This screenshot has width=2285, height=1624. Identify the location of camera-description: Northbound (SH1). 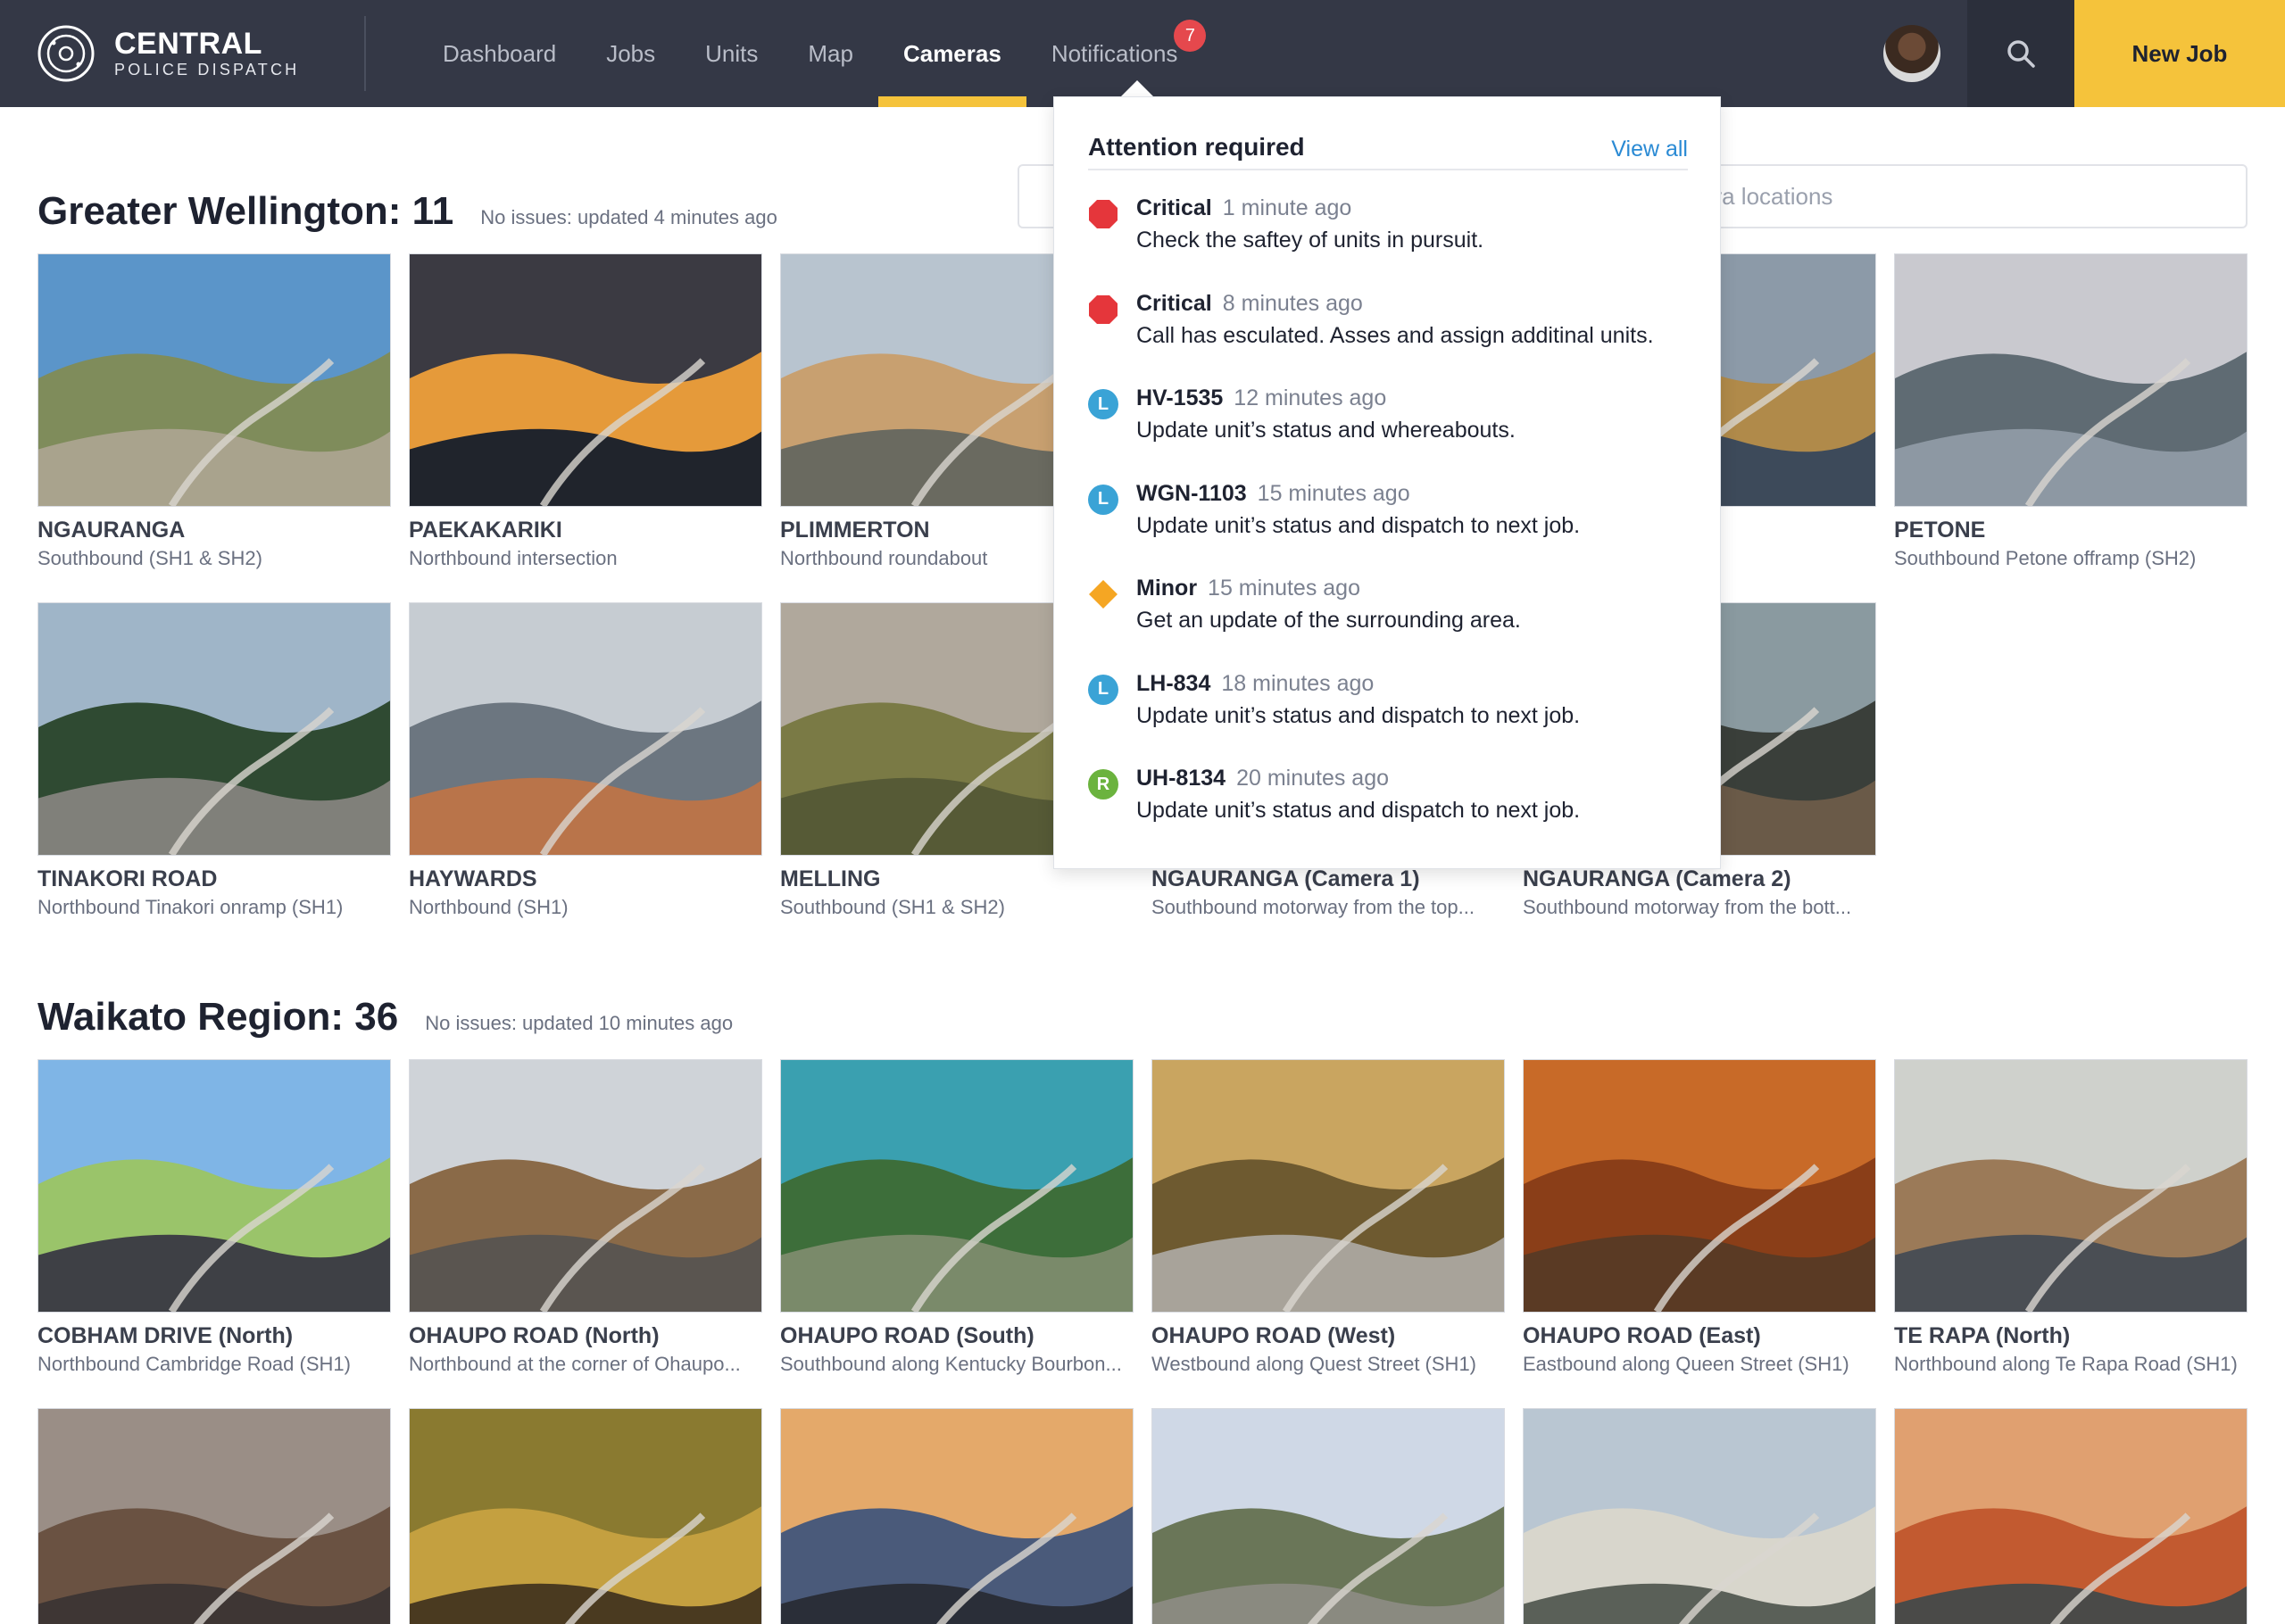
(489, 907).